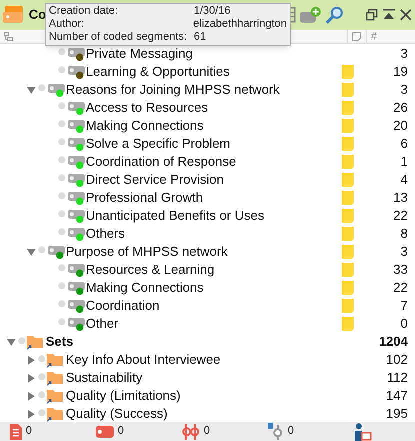  What do you see at coordinates (150, 270) in the screenshot?
I see `tree-item-label: Resources & Learning` at bounding box center [150, 270].